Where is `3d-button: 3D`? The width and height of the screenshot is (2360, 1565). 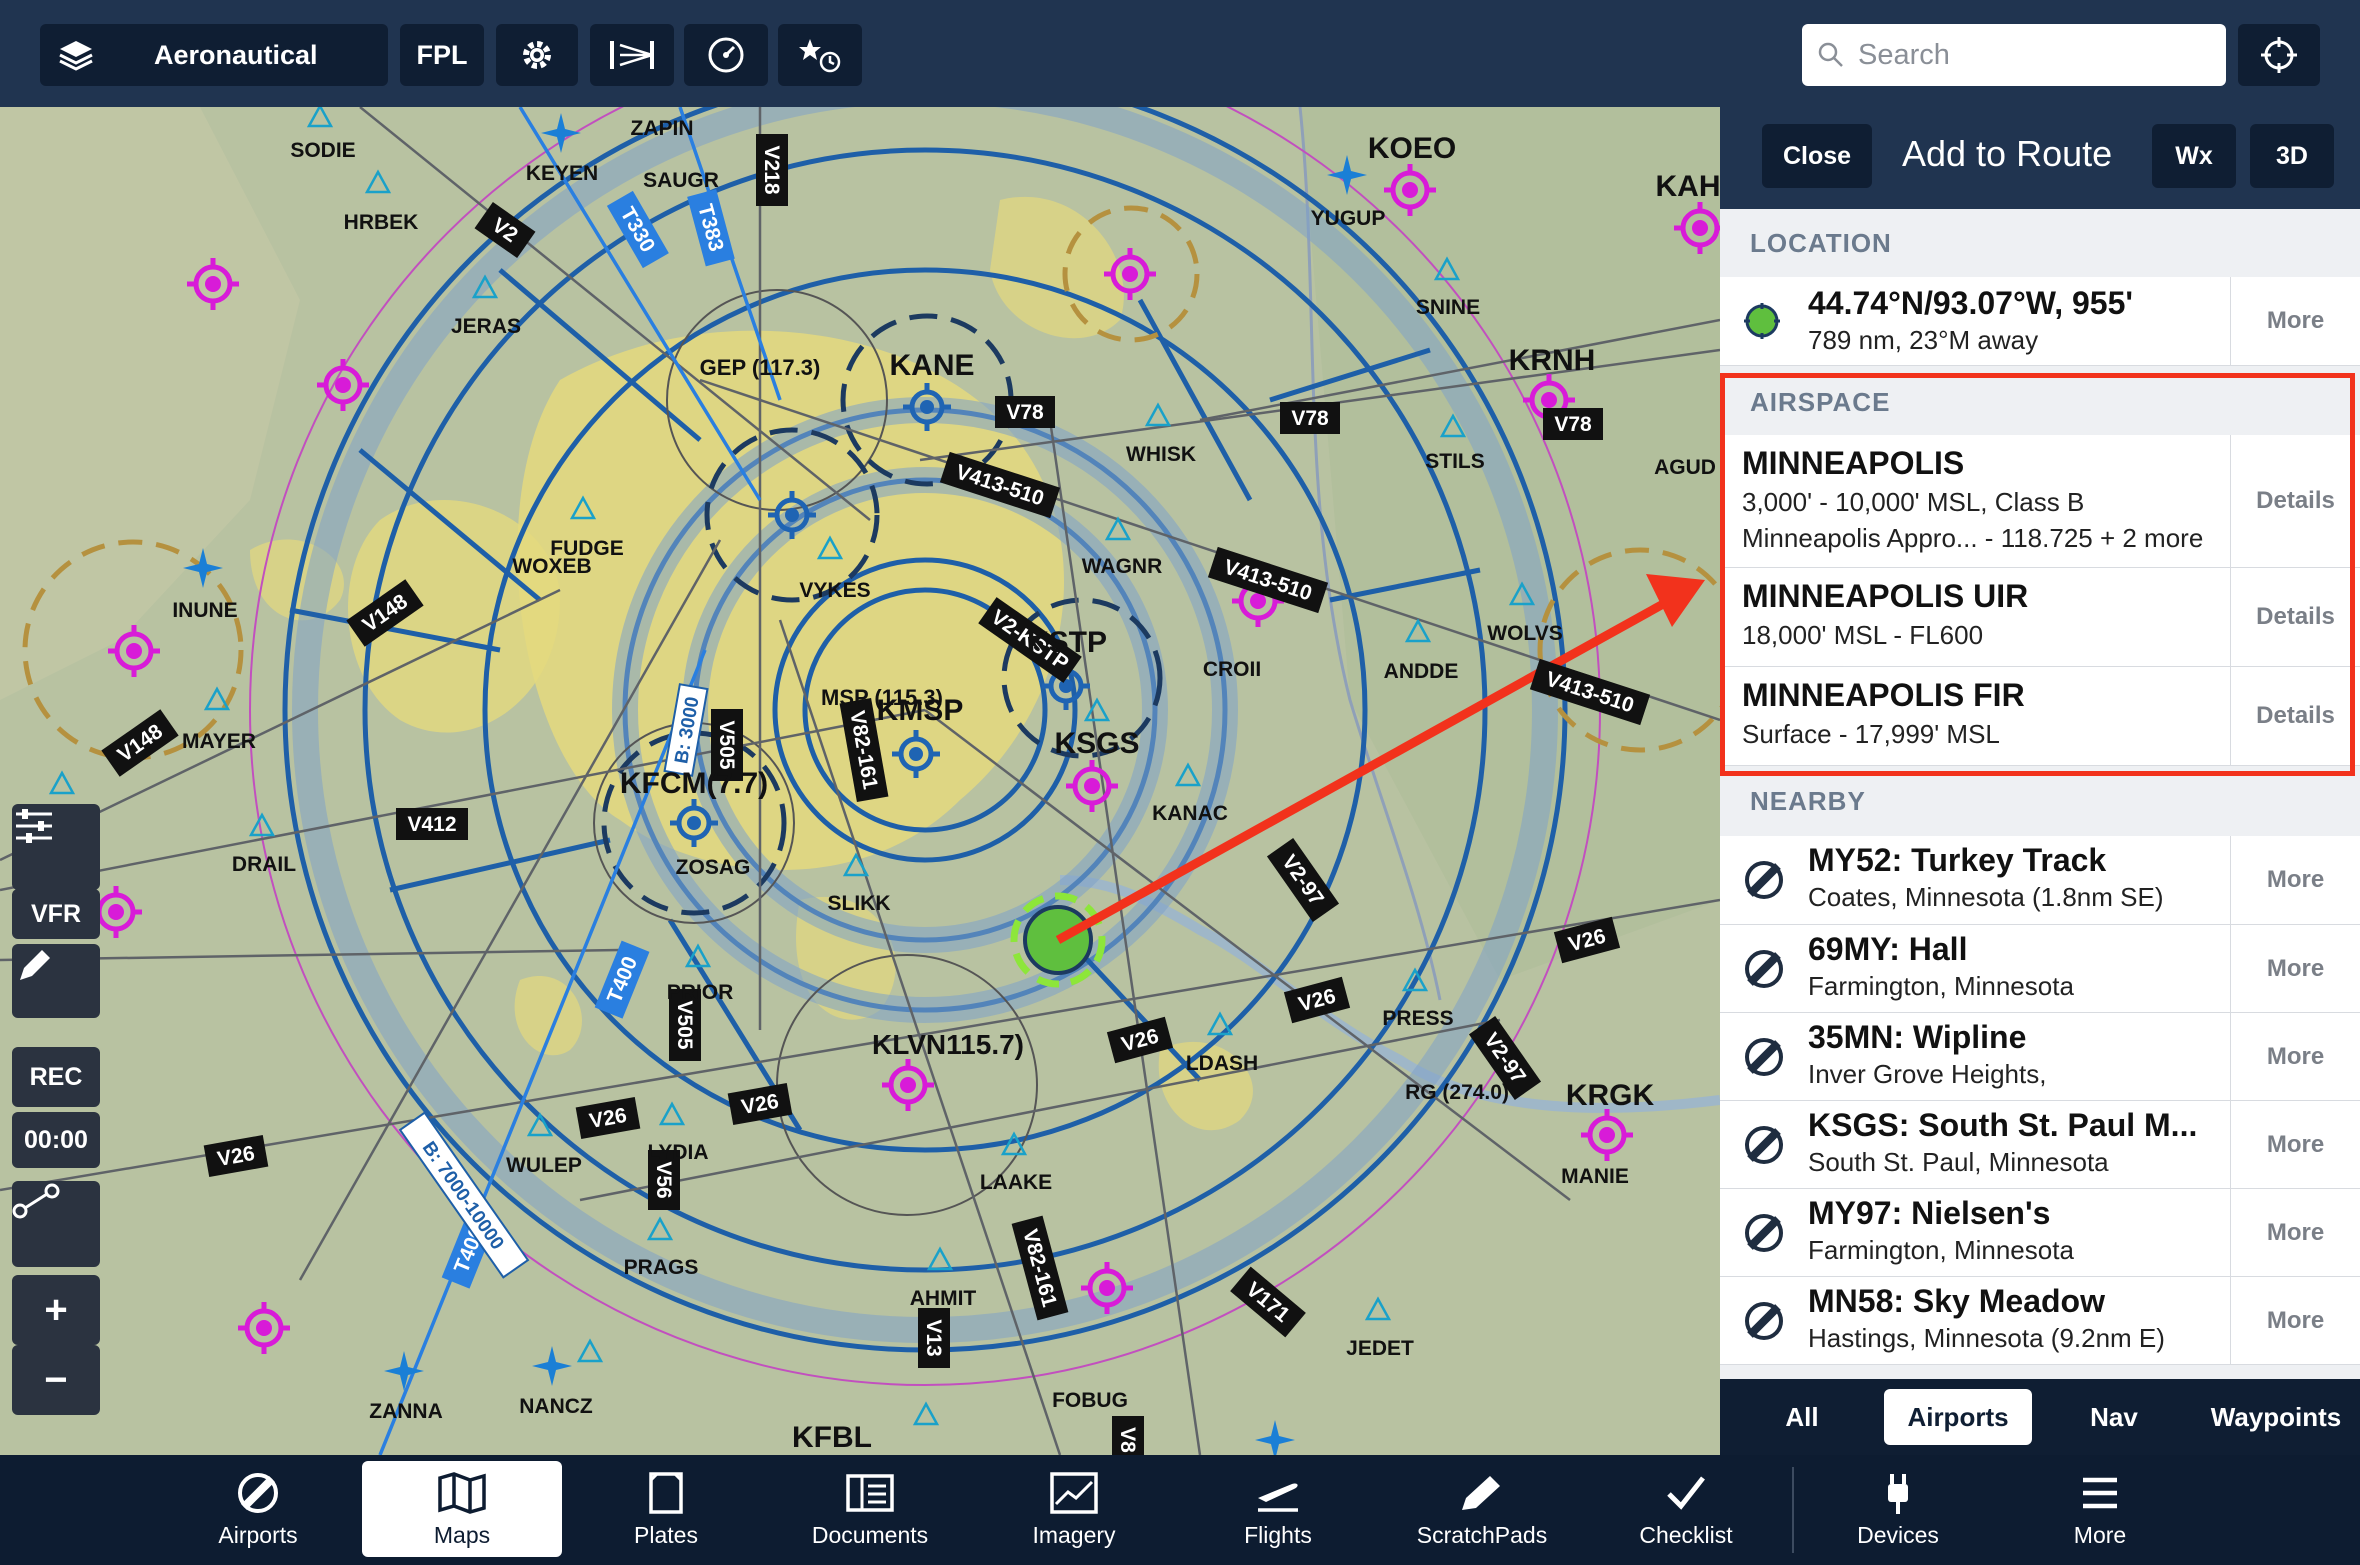
3d-button: 3D is located at coordinates (2292, 156).